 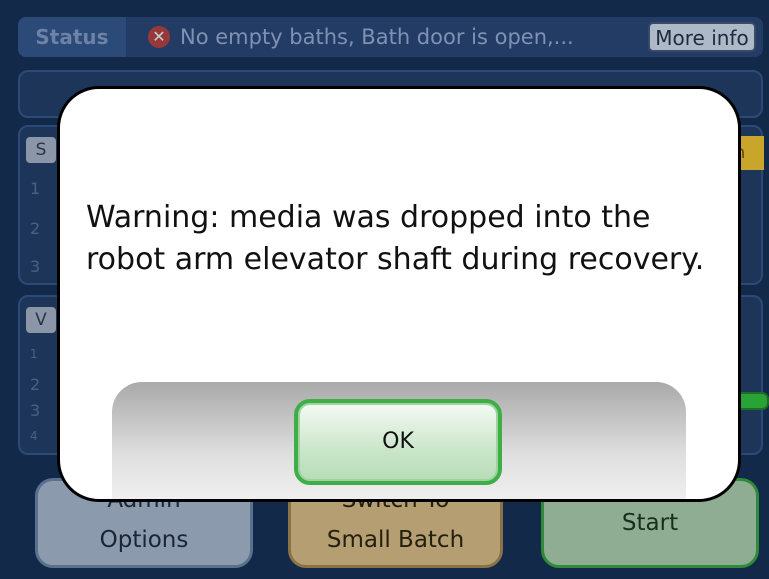 I want to click on status-label: Status, so click(x=72, y=37).